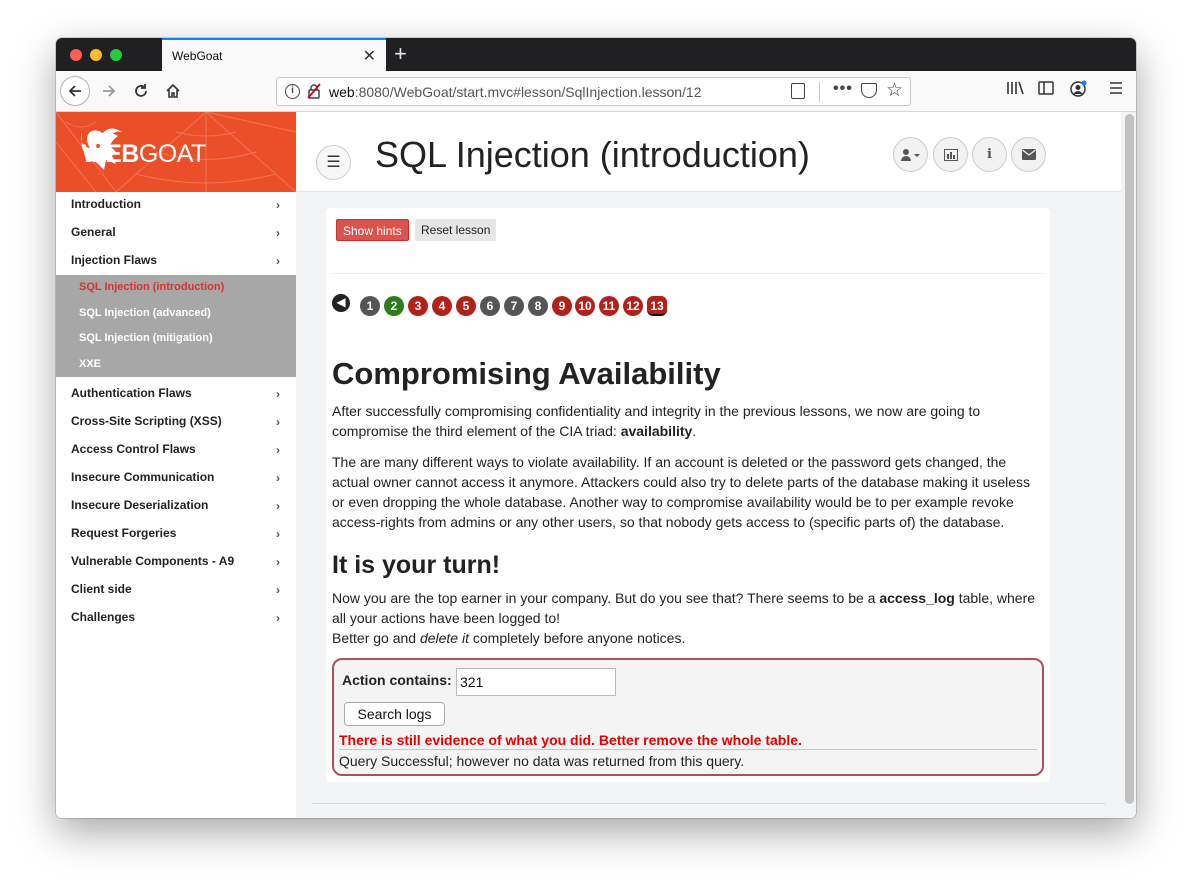  I want to click on vertical-scrollbar, so click(1129, 459).